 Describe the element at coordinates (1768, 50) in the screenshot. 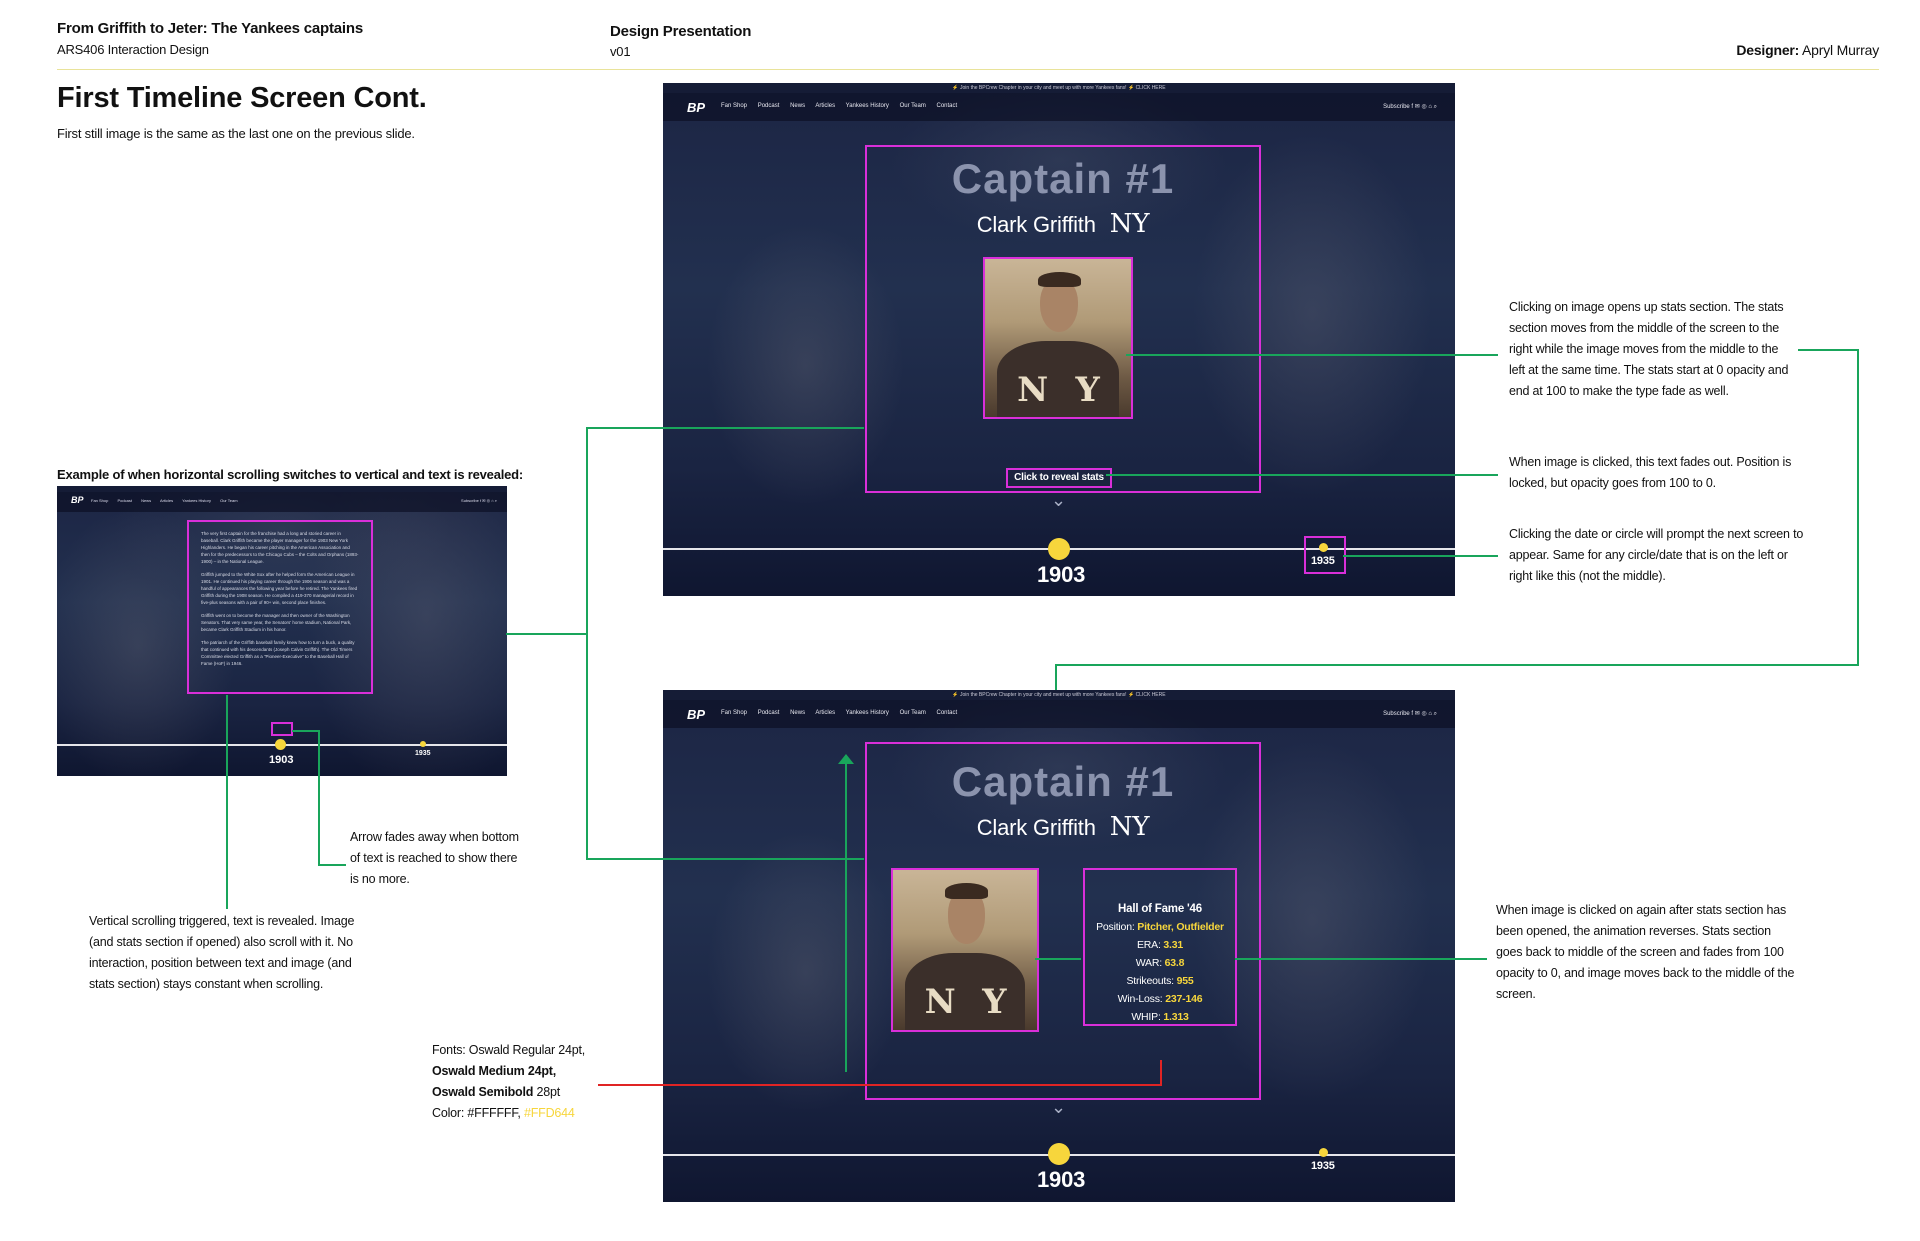

I see `designer-label: Designer:` at that location.